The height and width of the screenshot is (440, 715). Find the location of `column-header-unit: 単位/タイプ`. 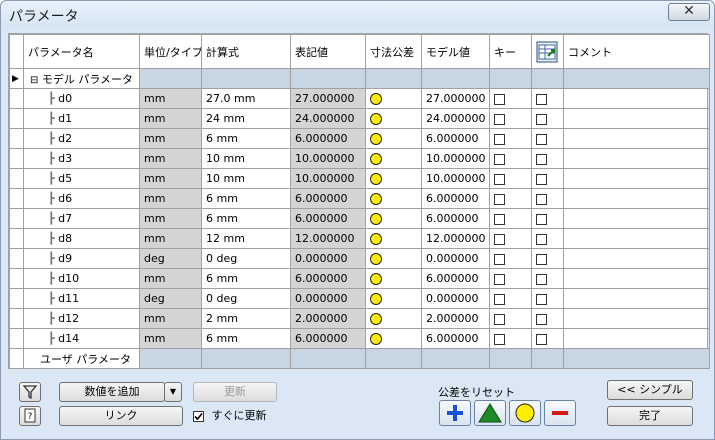

column-header-unit: 単位/タイプ is located at coordinates (170, 51).